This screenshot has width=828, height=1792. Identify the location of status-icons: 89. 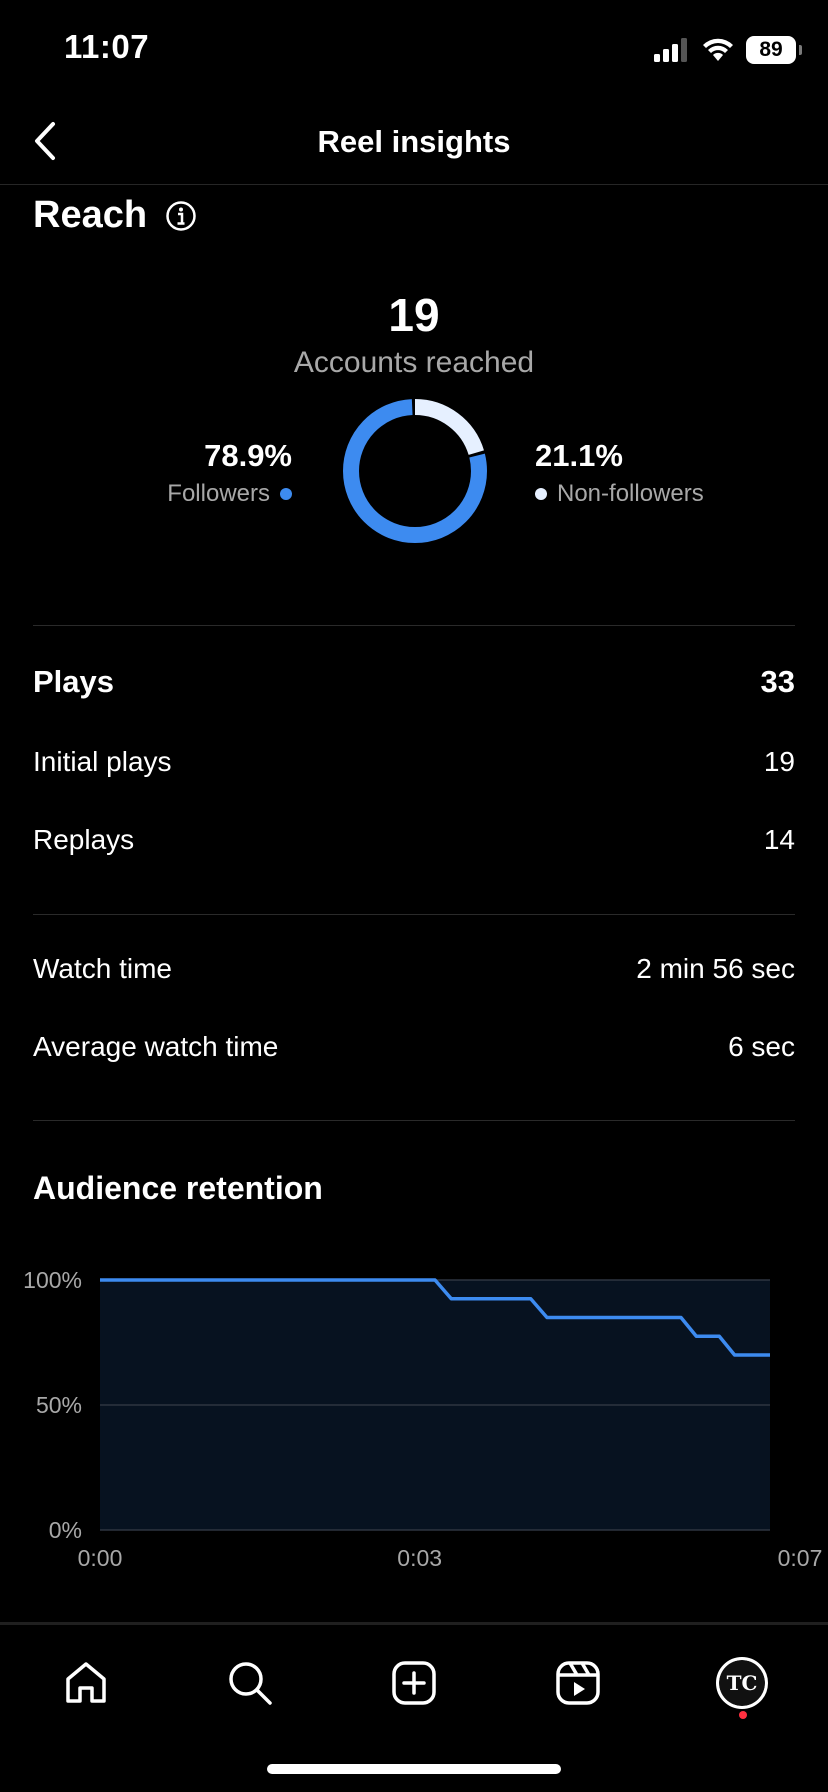
(728, 50).